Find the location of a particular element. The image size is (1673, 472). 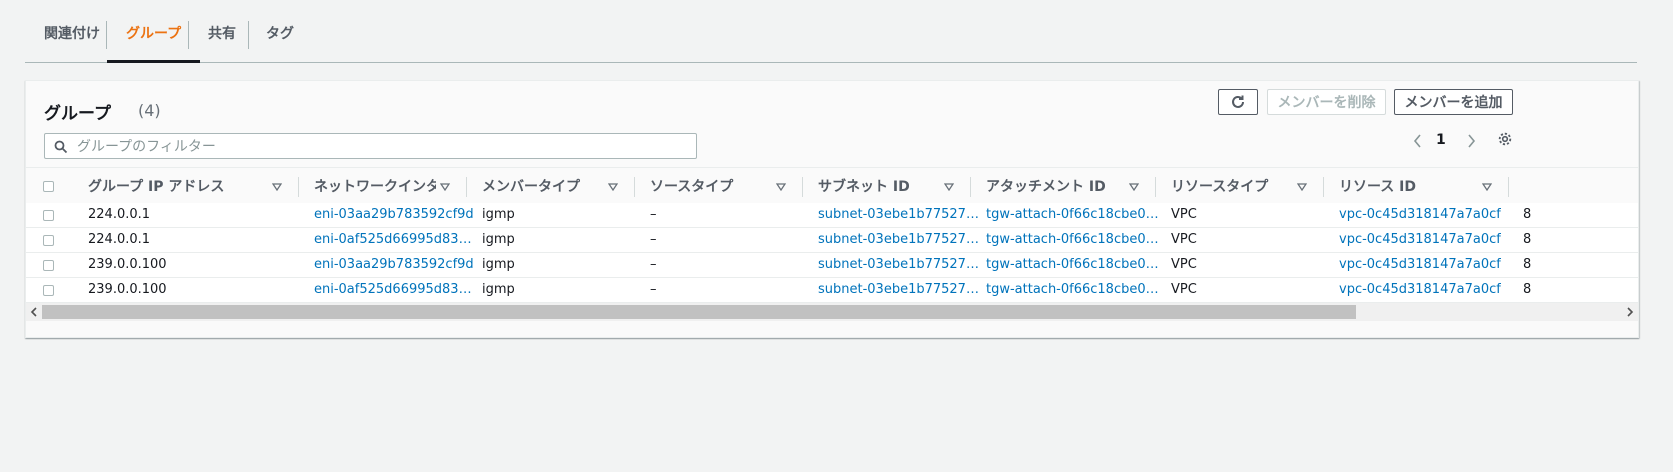

current-page: 1 is located at coordinates (1441, 144).